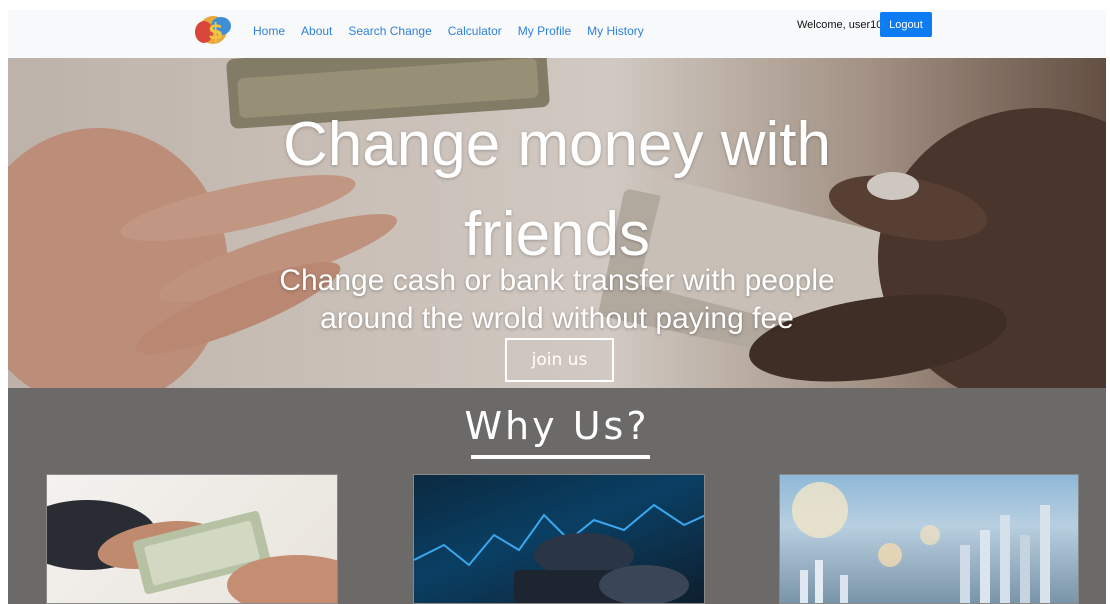 This screenshot has height=604, width=1110. I want to click on feature-card-finance-image, so click(929, 539).